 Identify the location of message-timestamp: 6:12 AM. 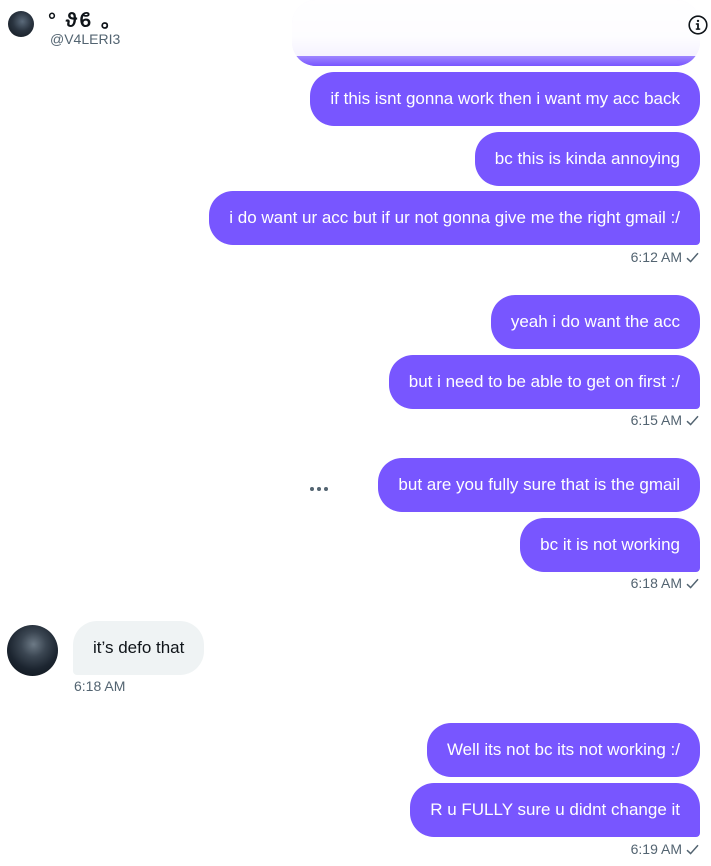
(665, 257).